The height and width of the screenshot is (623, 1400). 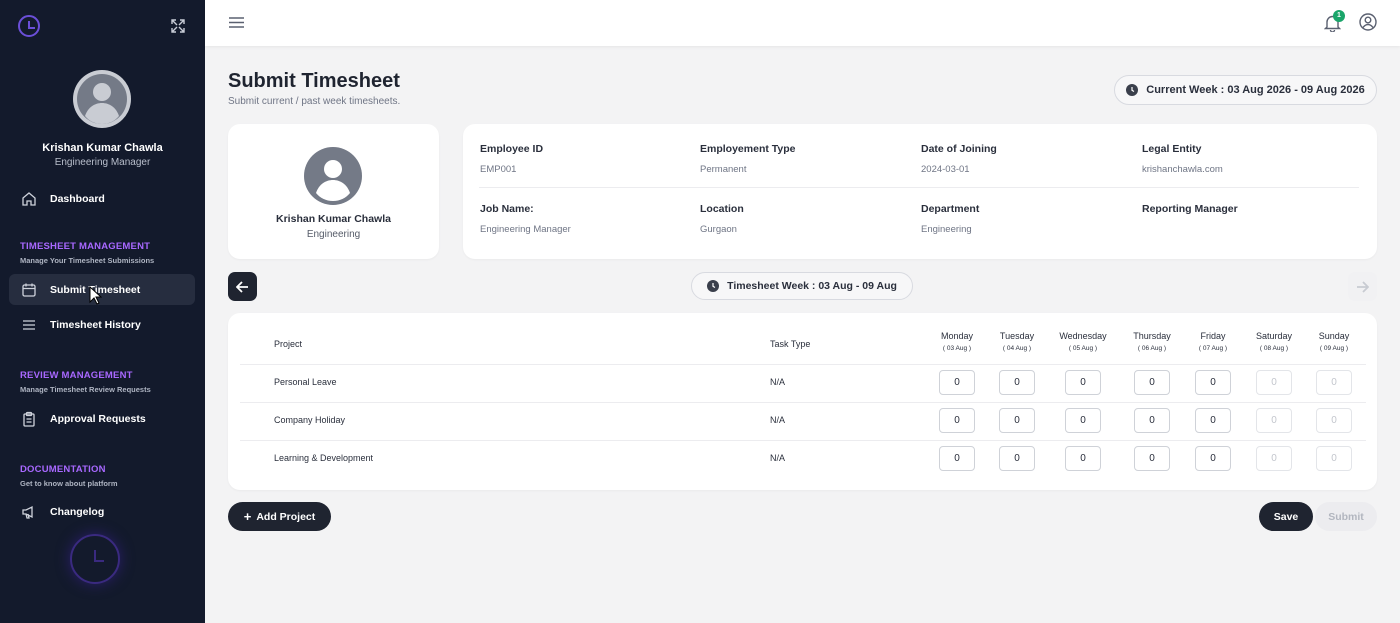 What do you see at coordinates (333, 219) in the screenshot?
I see `employee-name: Krishan Kumar Chawla` at bounding box center [333, 219].